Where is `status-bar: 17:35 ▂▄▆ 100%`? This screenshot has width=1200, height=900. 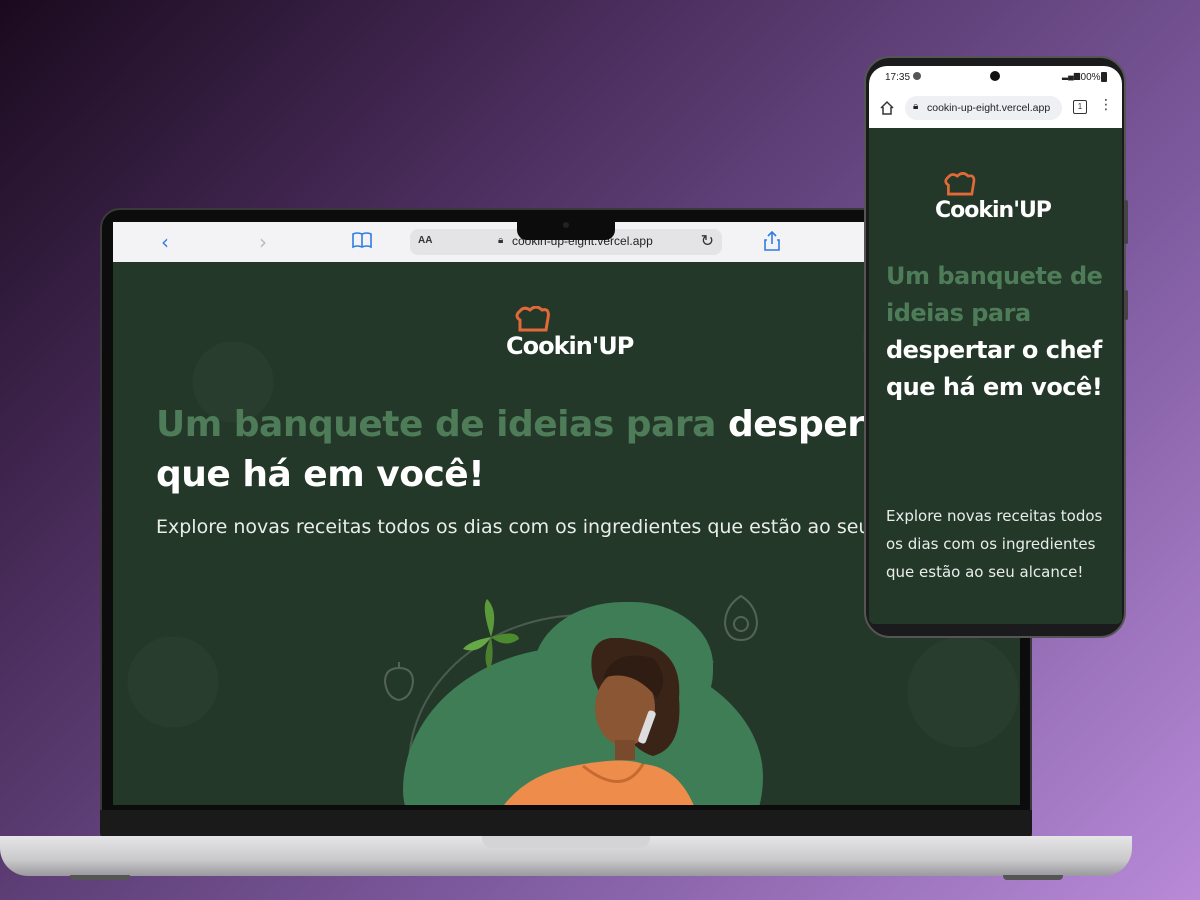 status-bar: 17:35 ▂▄▆ 100% is located at coordinates (995, 77).